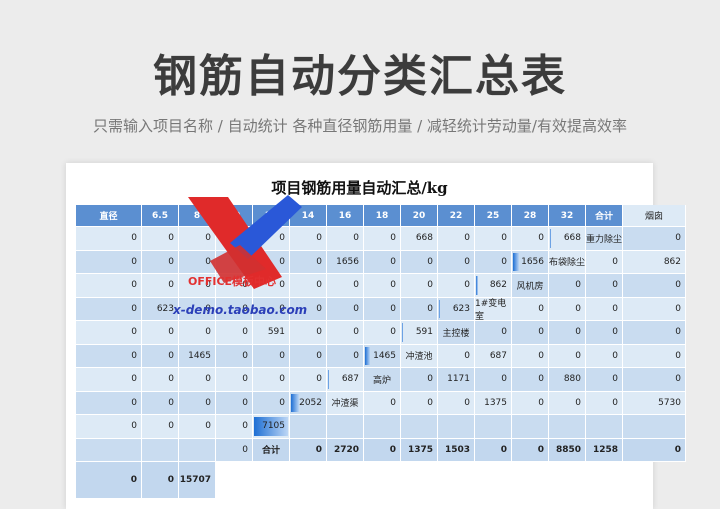  Describe the element at coordinates (197, 356) in the screenshot. I see `table-cell: 1465` at that location.